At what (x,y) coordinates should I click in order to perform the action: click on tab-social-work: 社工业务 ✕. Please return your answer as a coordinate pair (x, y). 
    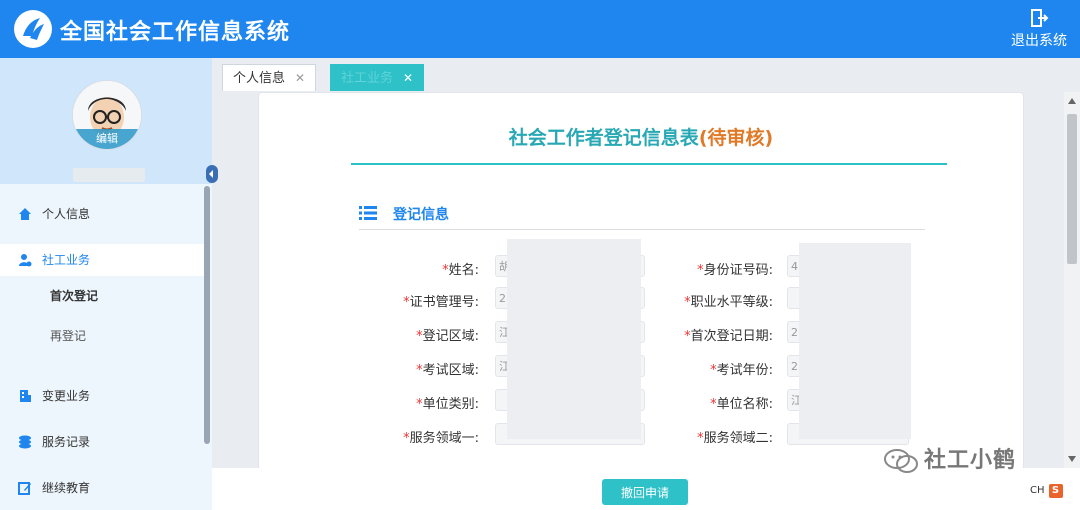
    Looking at the image, I should click on (377, 77).